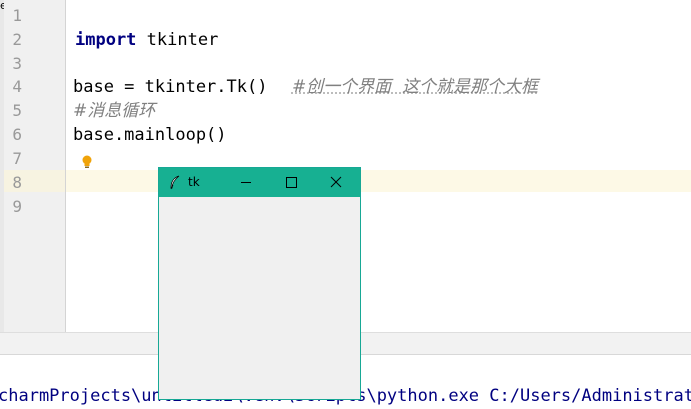 The height and width of the screenshot is (409, 691). I want to click on code-line-6: base.mainloop(), so click(150, 135).